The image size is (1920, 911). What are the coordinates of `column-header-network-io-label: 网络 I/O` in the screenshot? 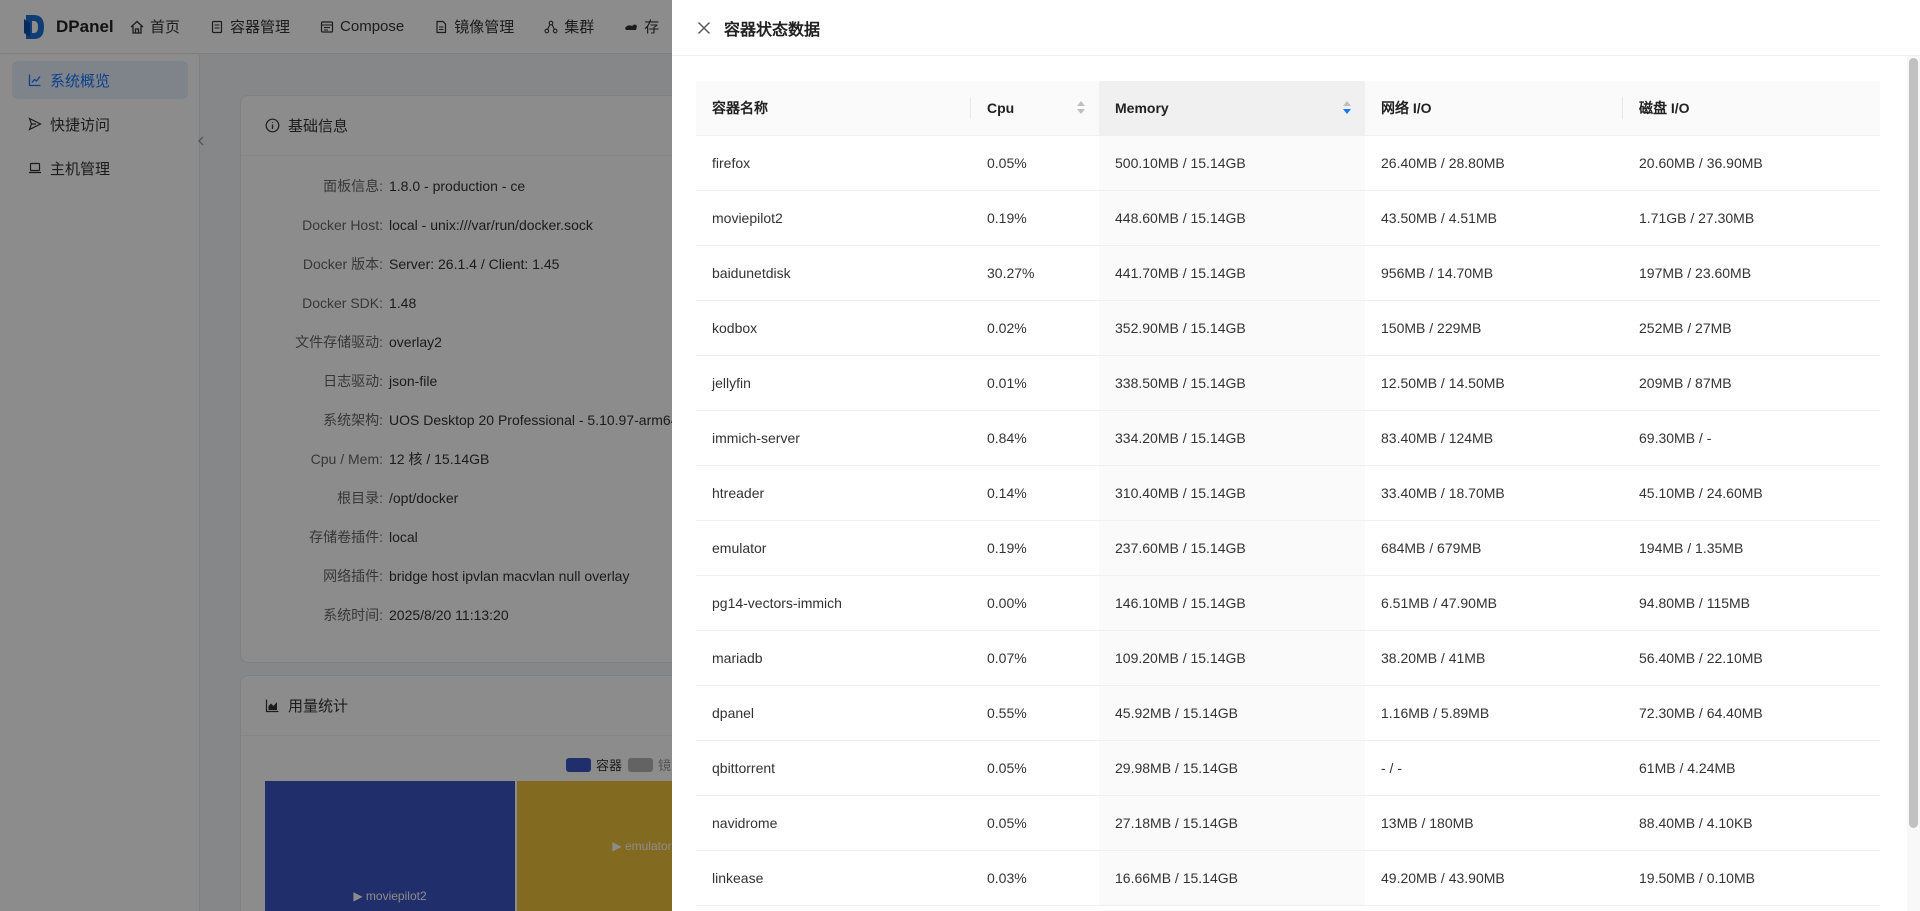 It's located at (1406, 107).